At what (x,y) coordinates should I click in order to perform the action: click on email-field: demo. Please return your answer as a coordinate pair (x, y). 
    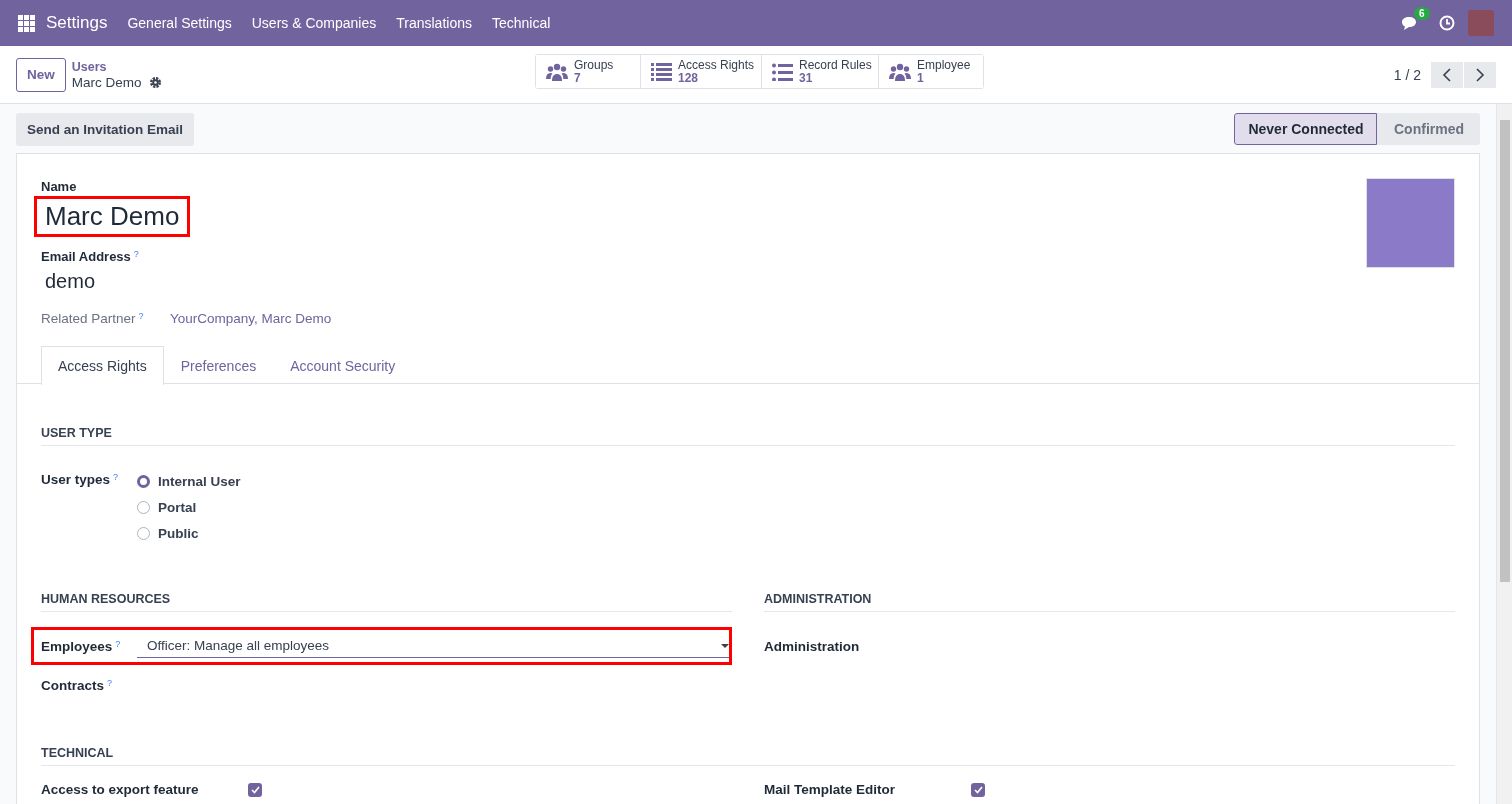
    Looking at the image, I should click on (705, 281).